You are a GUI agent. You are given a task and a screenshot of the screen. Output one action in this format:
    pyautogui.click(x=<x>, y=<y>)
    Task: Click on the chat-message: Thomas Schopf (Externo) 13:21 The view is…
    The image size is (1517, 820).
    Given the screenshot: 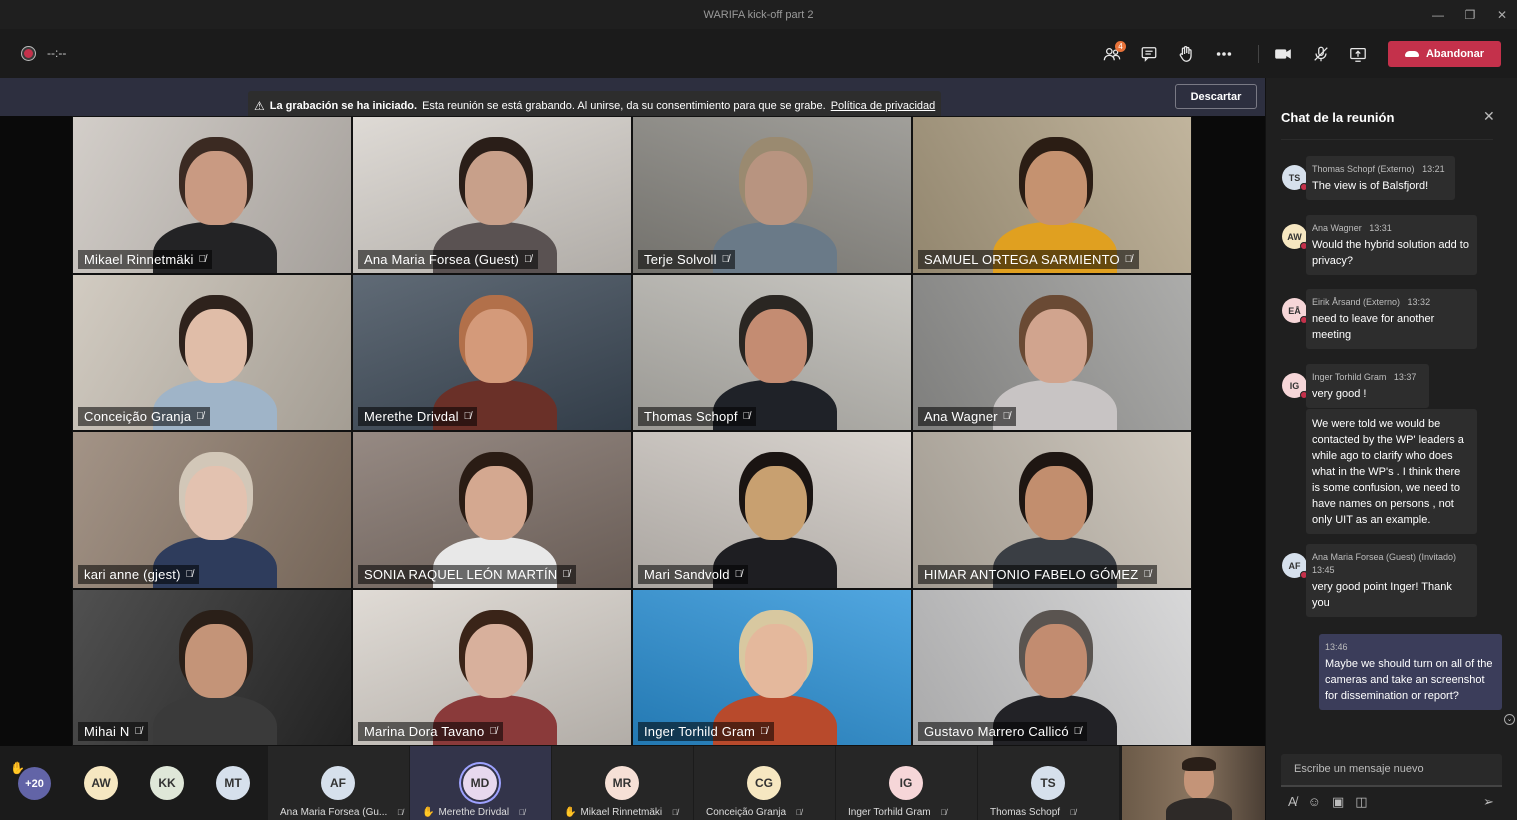 What is the action you would take?
    pyautogui.click(x=1380, y=178)
    